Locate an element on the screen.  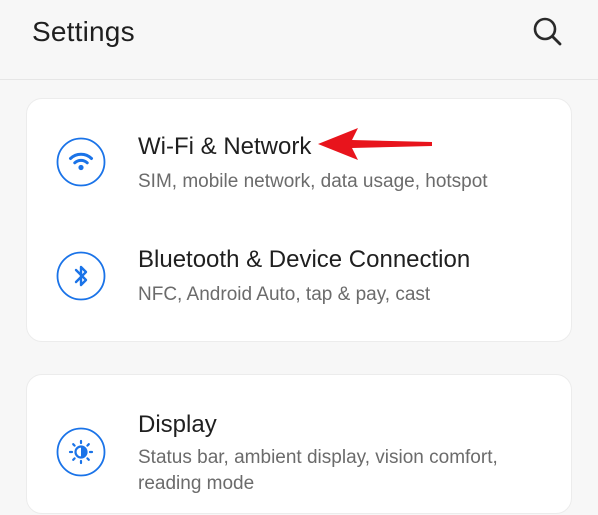
settings-item-title: Wi-Fi & Network is located at coordinates (225, 146).